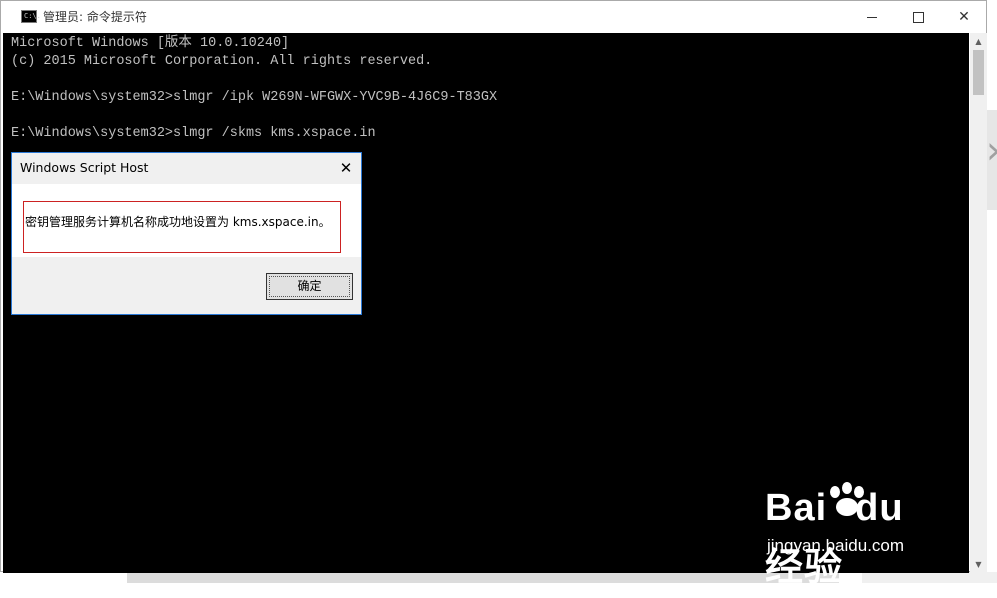 Image resolution: width=997 pixels, height=598 pixels. What do you see at coordinates (847, 499) in the screenshot?
I see `paw-icon` at bounding box center [847, 499].